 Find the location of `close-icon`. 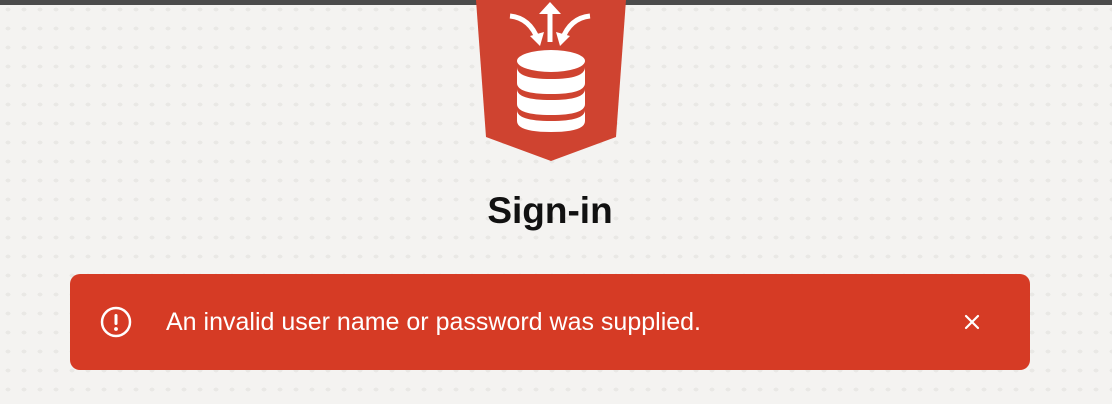

close-icon is located at coordinates (972, 322).